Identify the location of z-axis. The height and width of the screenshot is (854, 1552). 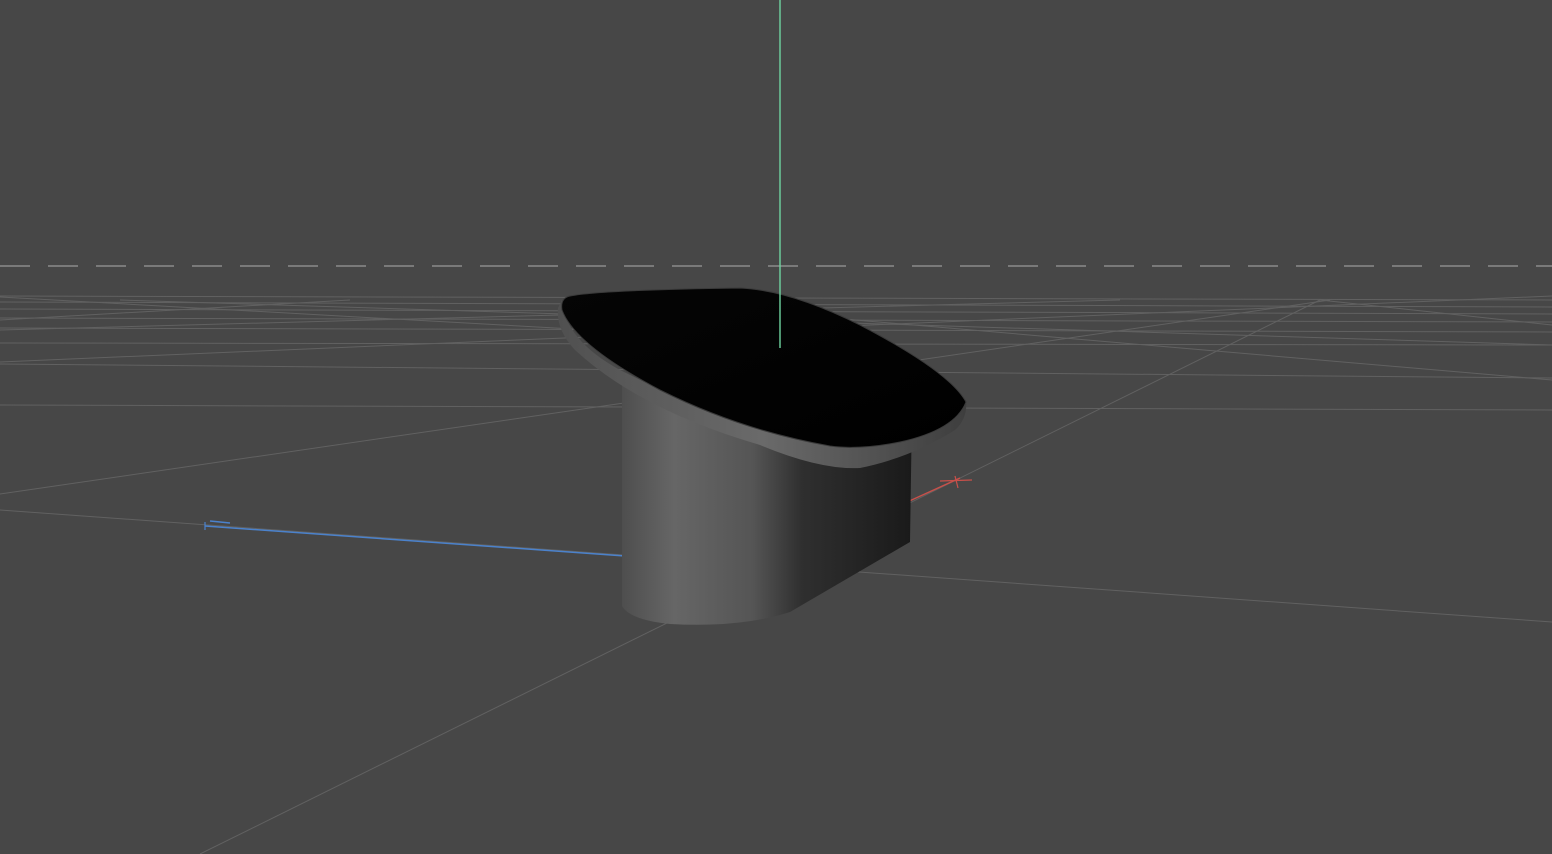
(415, 538).